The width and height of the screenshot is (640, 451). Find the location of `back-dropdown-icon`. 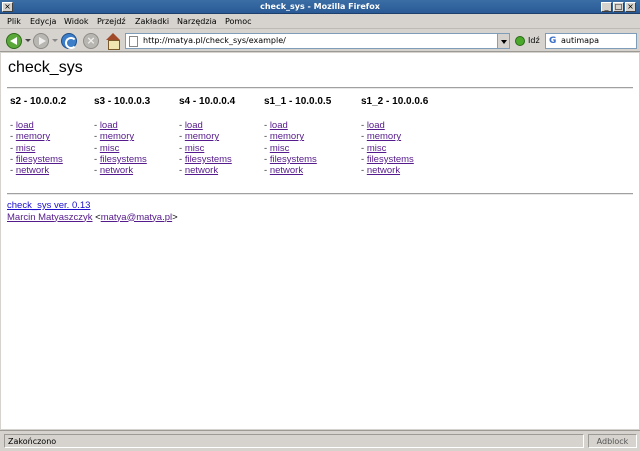

back-dropdown-icon is located at coordinates (28, 40).